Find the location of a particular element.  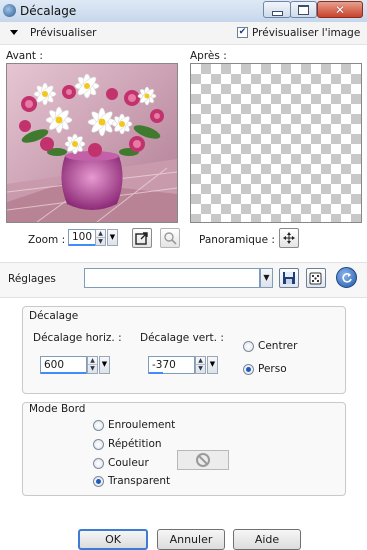

close-button: ✕ is located at coordinates (340, 9).